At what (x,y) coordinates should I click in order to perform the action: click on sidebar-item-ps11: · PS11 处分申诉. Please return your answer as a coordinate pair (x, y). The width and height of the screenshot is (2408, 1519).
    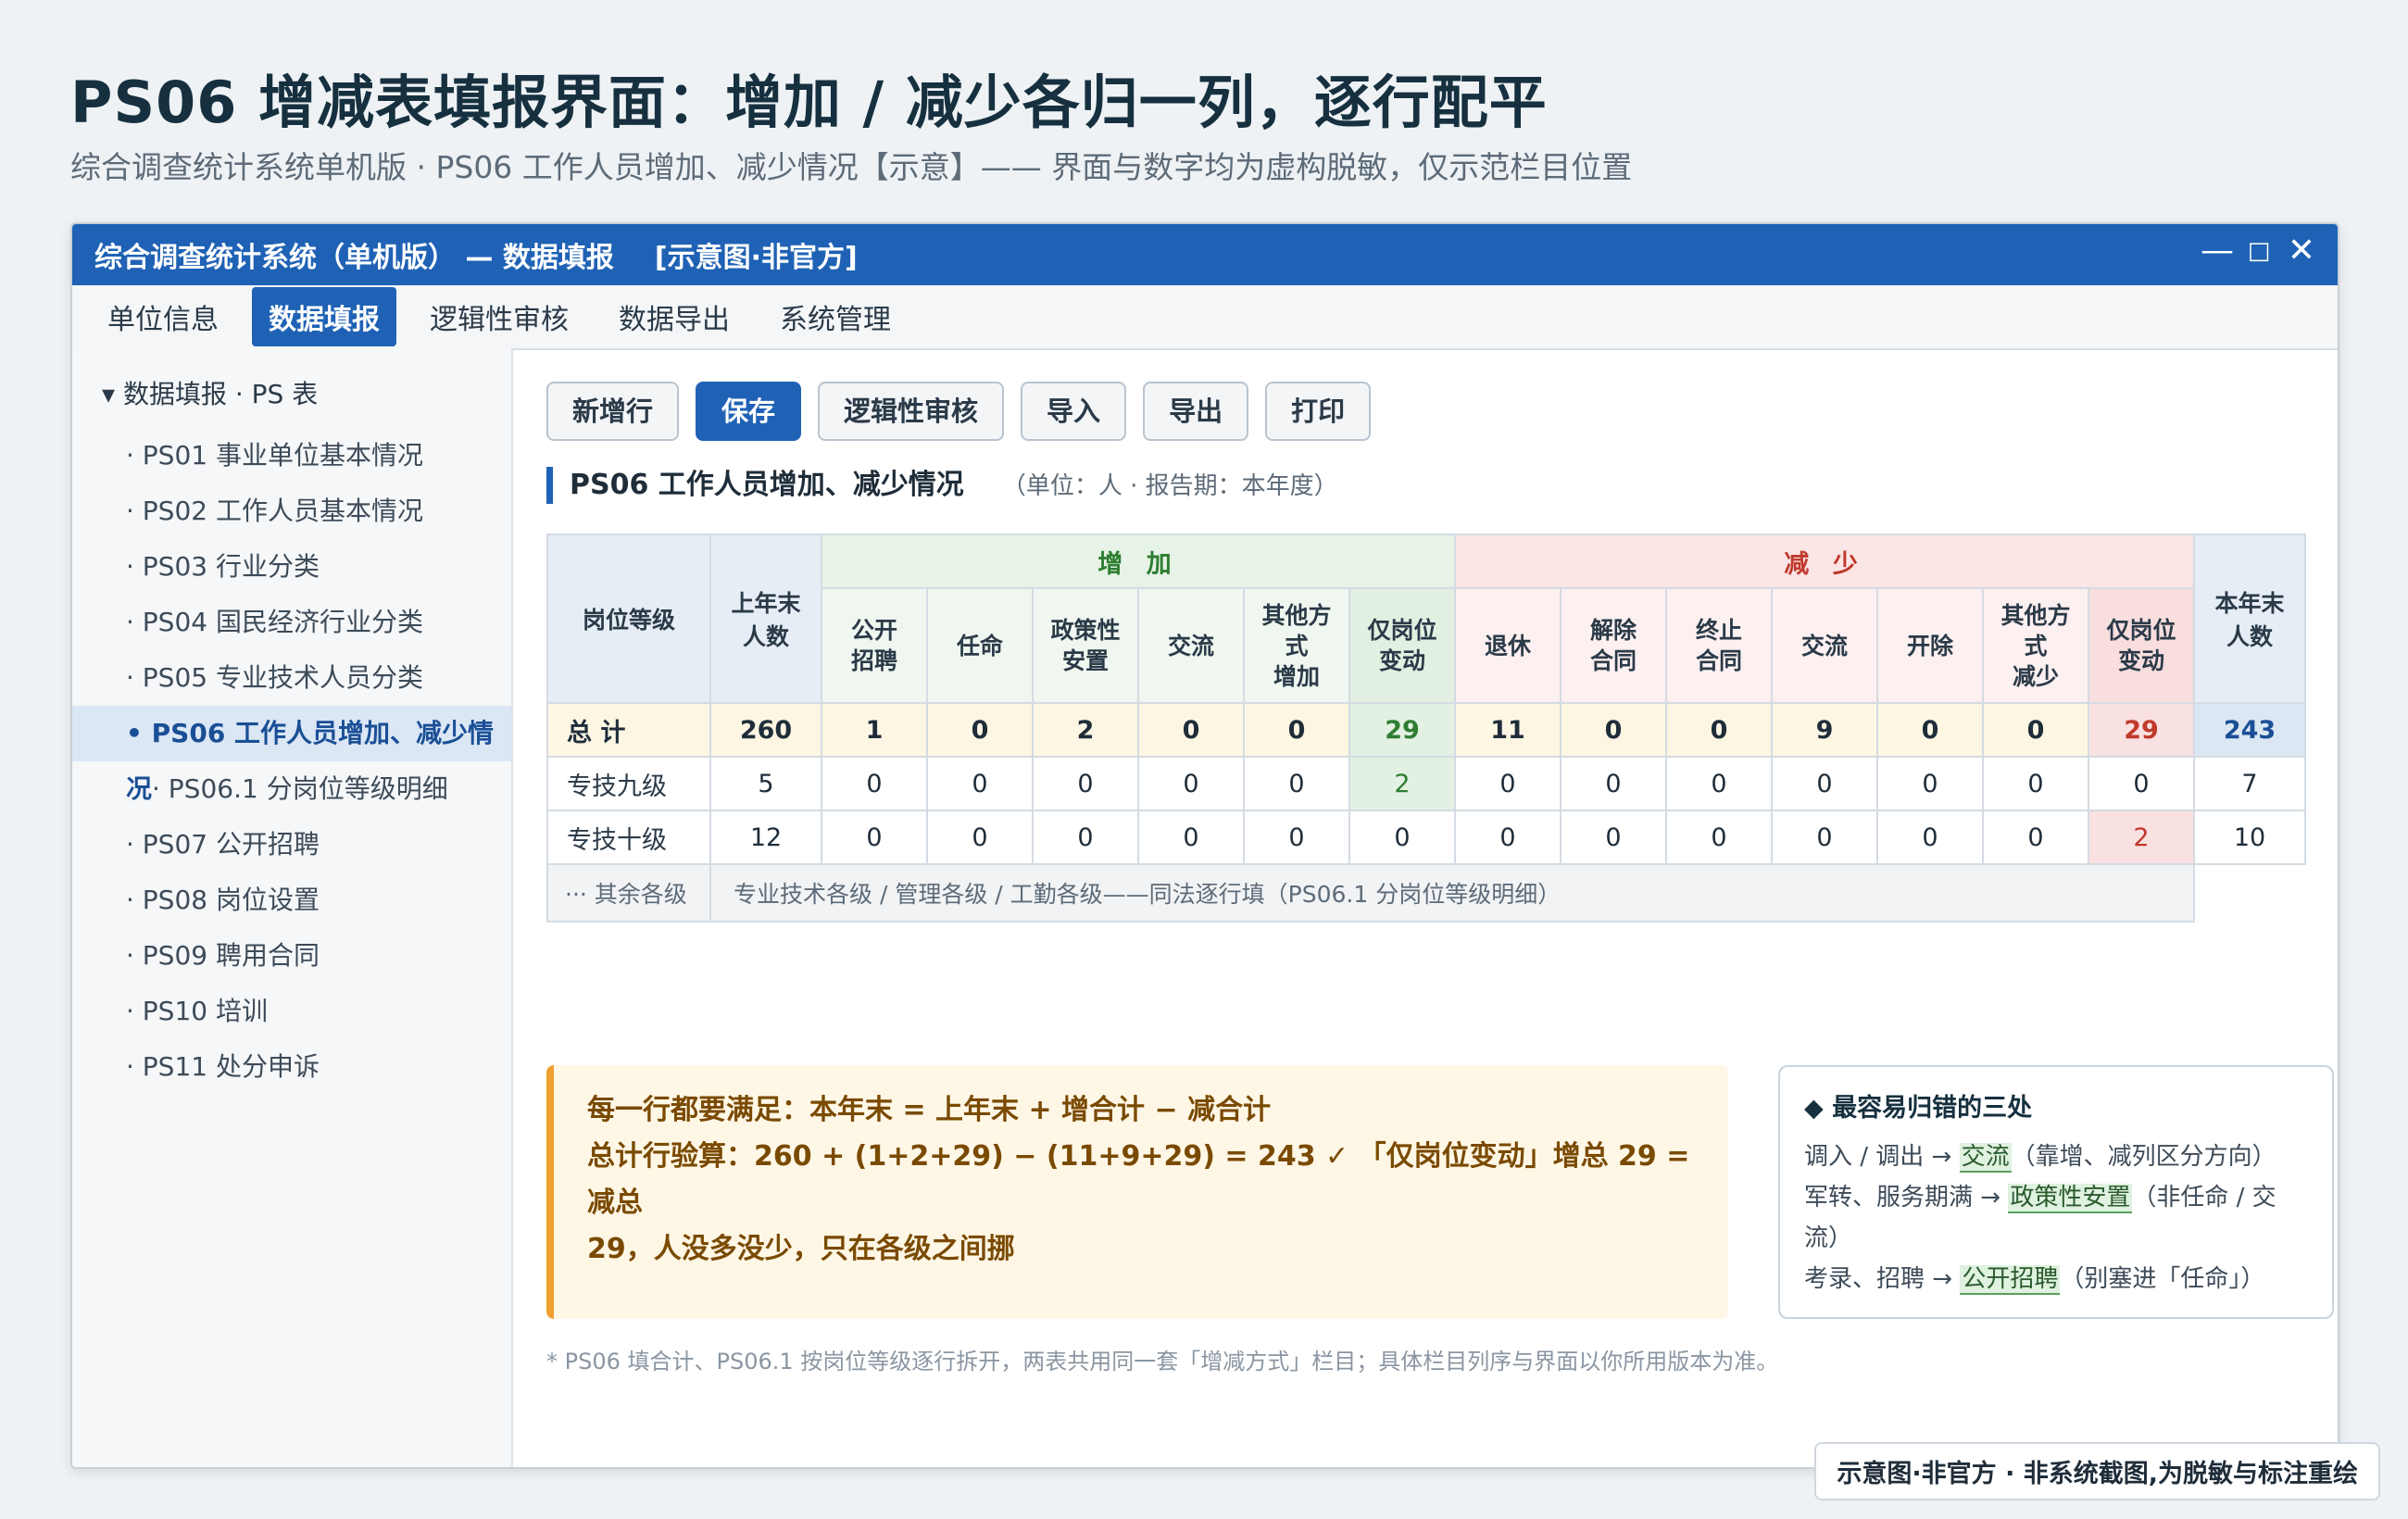
    Looking at the image, I should click on (291, 1067).